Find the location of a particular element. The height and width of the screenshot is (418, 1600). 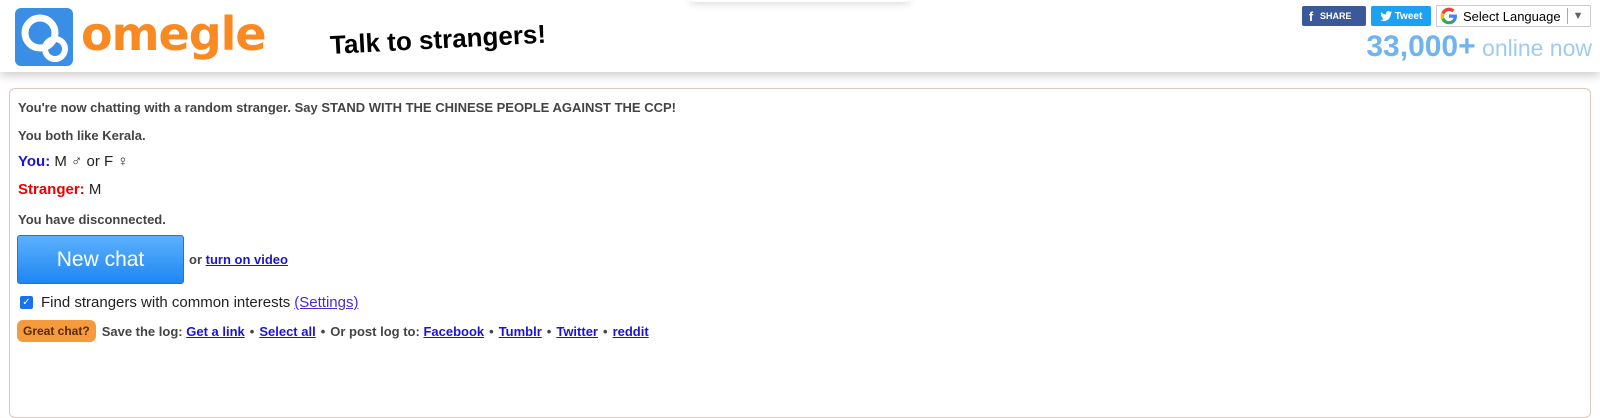

or-text: or is located at coordinates (195, 259).